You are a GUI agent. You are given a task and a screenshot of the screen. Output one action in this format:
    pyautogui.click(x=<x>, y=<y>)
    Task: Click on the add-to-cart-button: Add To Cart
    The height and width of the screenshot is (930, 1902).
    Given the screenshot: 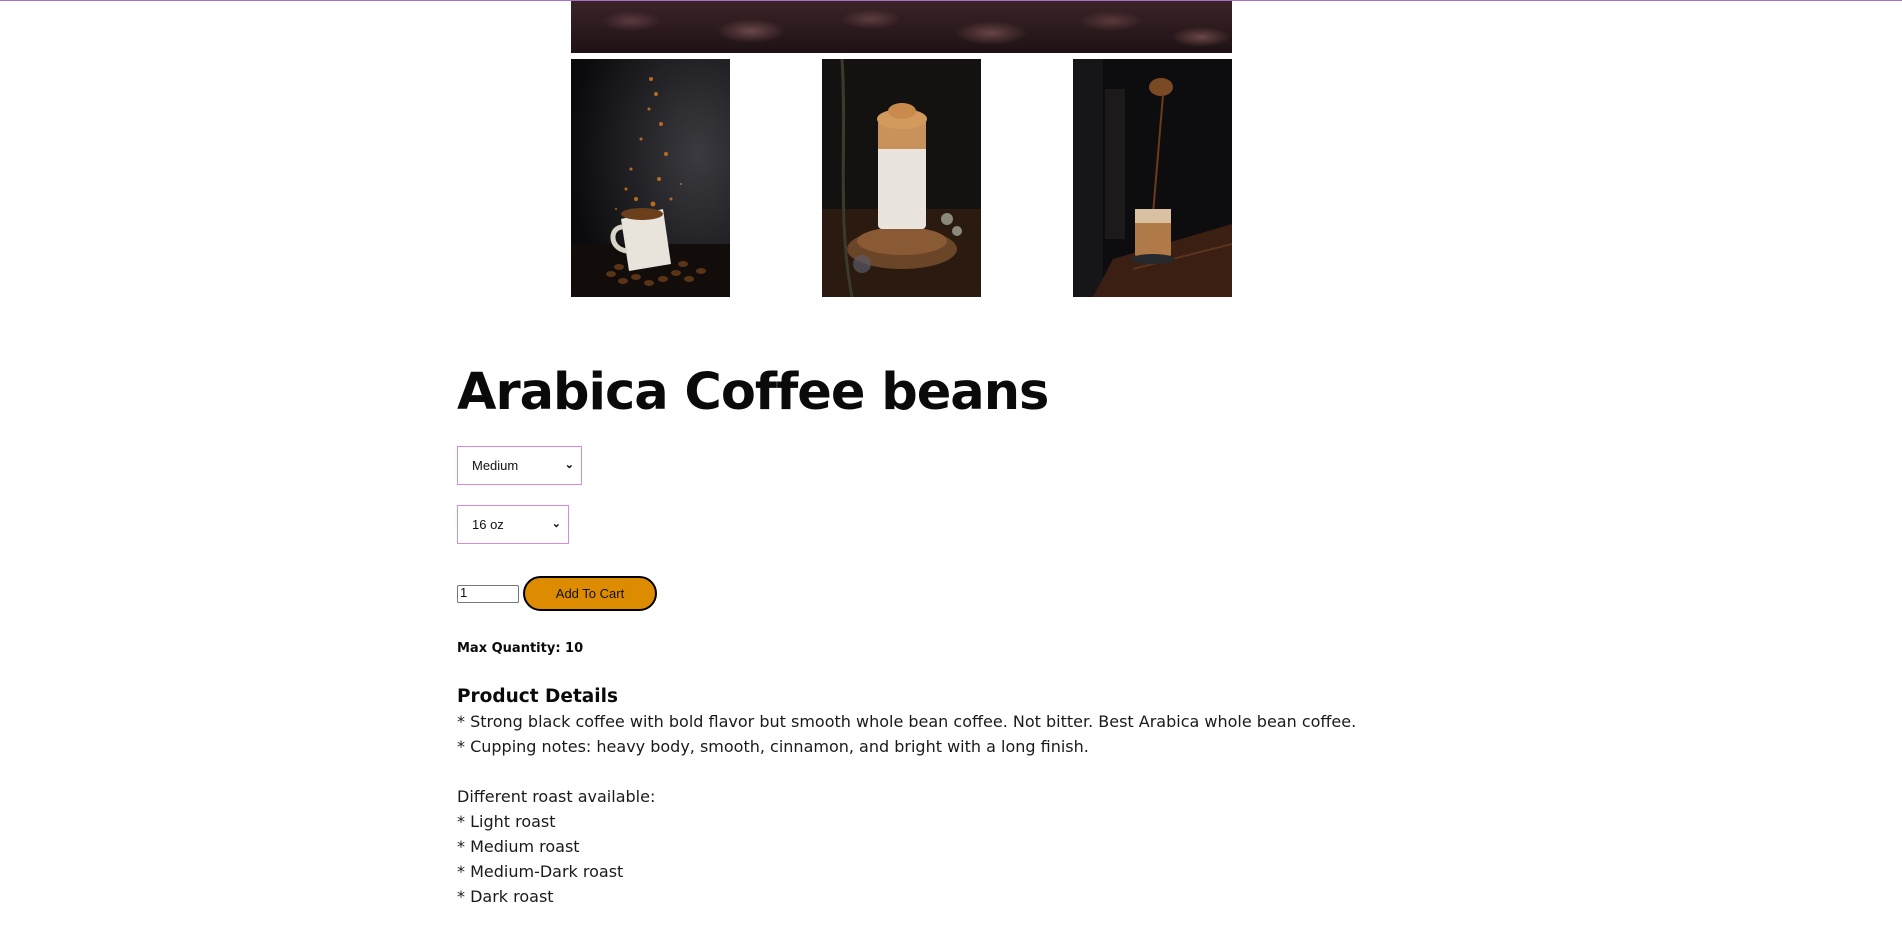 What is the action you would take?
    pyautogui.click(x=590, y=593)
    